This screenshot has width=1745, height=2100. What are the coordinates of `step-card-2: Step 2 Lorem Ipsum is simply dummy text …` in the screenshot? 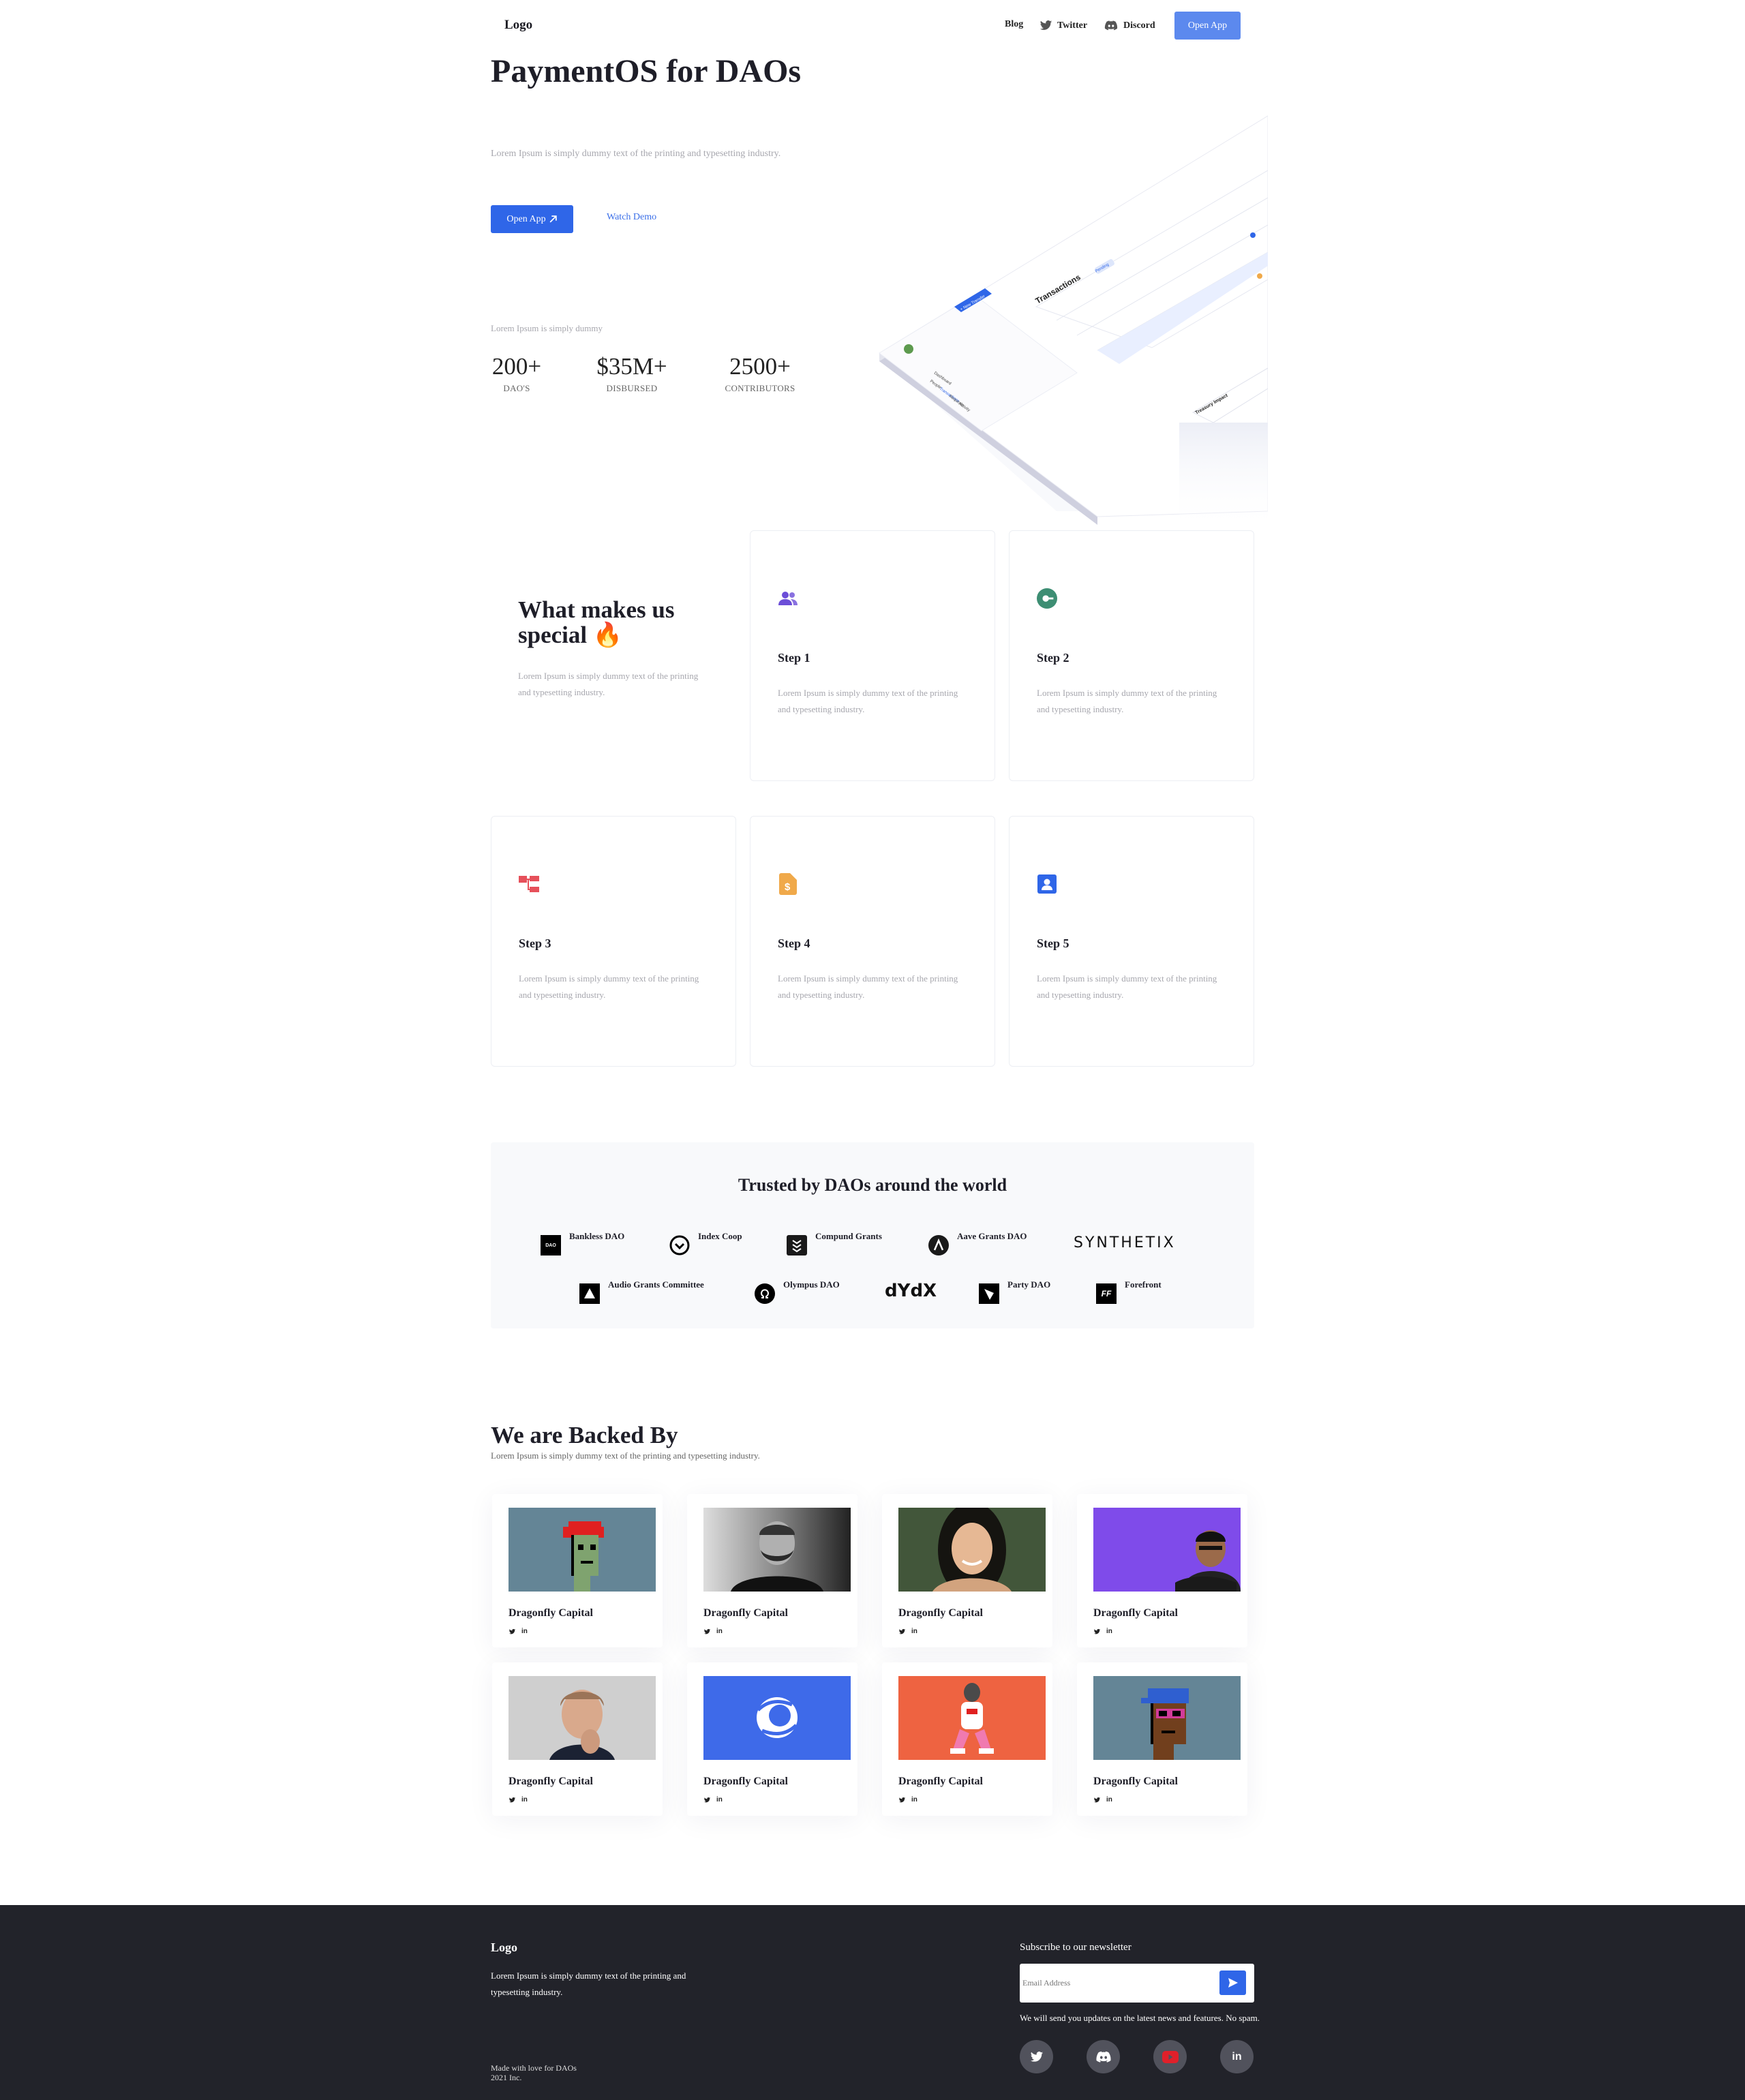 It's located at (1131, 655).